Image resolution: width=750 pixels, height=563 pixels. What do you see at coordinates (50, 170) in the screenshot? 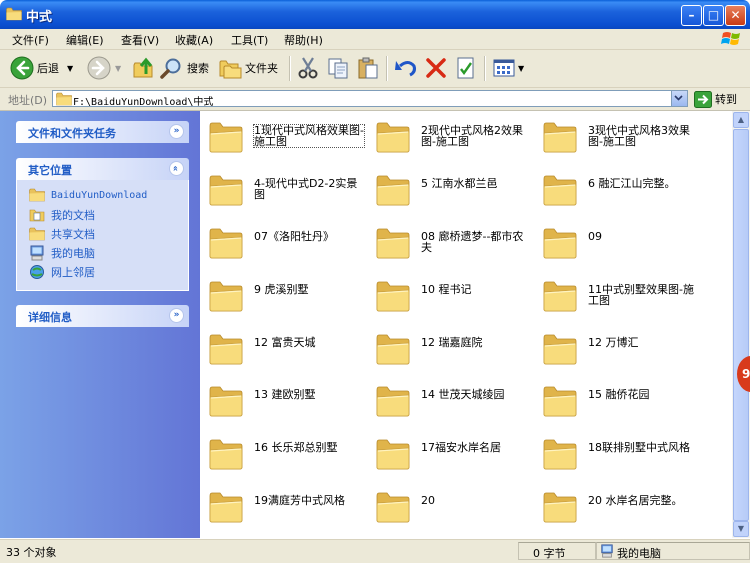
I see `places-panel-title: 其它位置` at bounding box center [50, 170].